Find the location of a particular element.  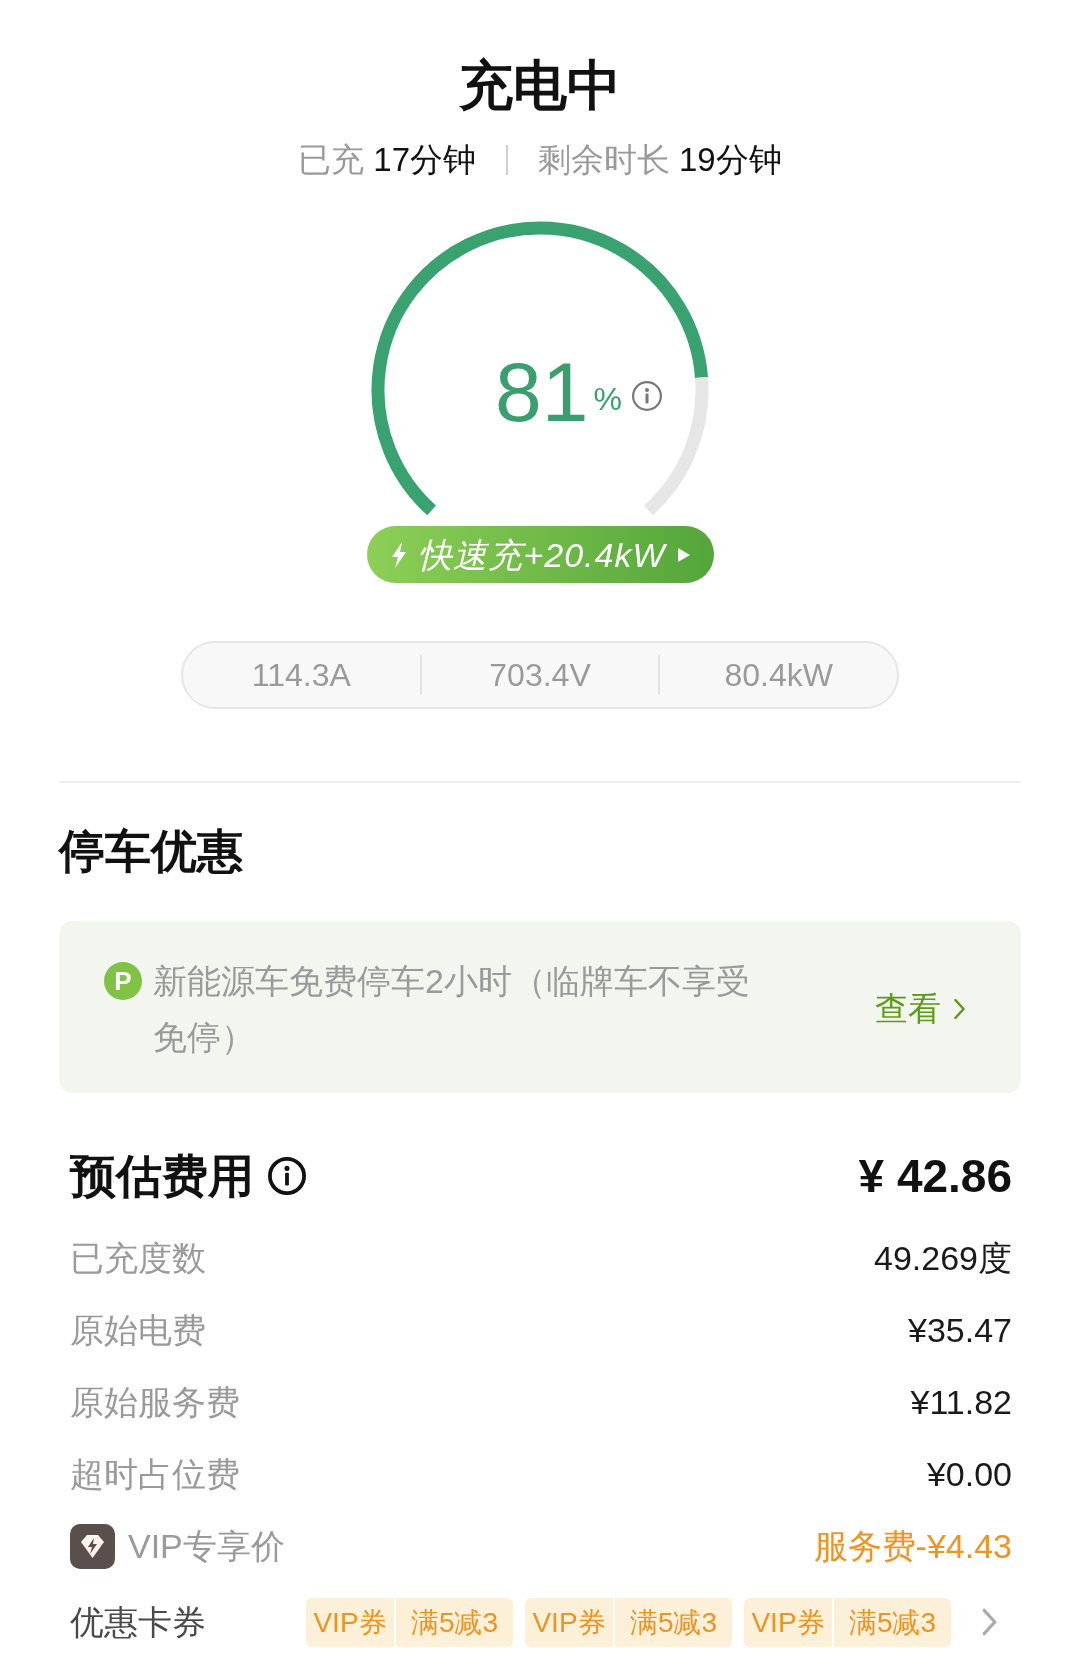

section-title: 停车优惠 is located at coordinates (151, 851).